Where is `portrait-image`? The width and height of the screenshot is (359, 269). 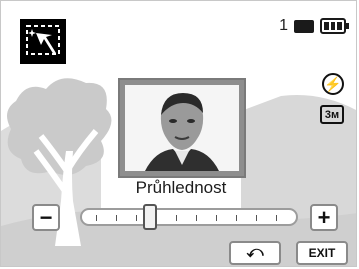
portrait-image is located at coordinates (182, 128).